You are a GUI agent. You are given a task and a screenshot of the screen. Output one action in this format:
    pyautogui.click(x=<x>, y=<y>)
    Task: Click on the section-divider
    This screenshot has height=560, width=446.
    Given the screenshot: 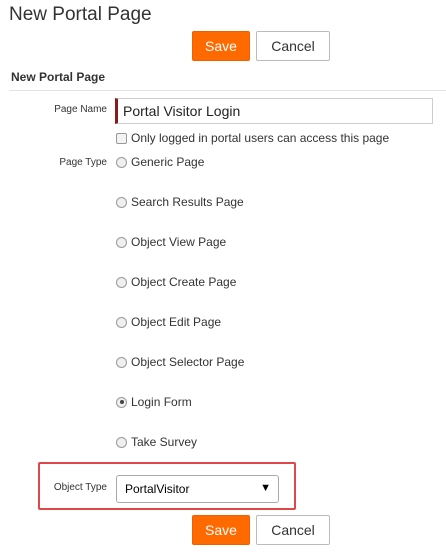 What is the action you would take?
    pyautogui.click(x=227, y=90)
    